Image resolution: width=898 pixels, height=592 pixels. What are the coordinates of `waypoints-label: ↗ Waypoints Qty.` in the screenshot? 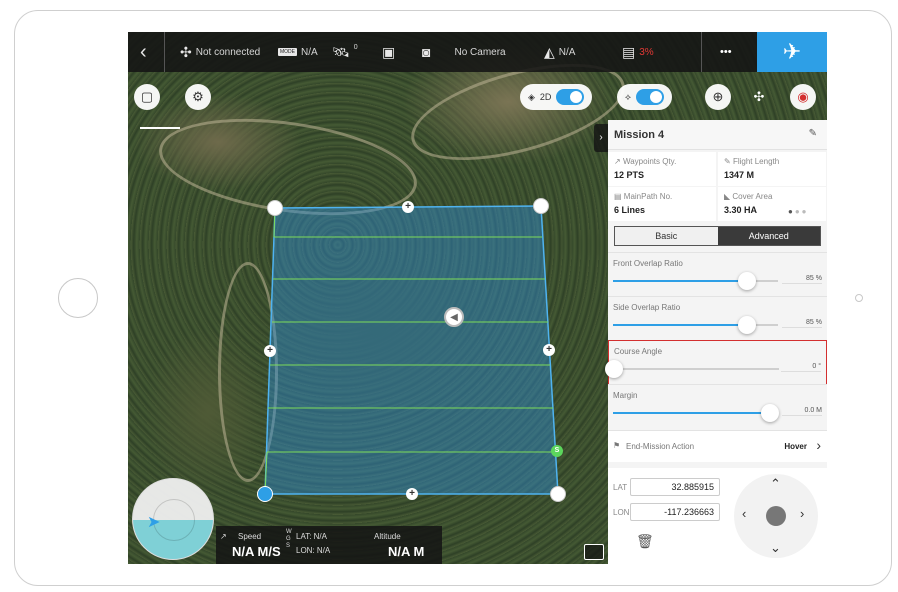 It's located at (645, 161).